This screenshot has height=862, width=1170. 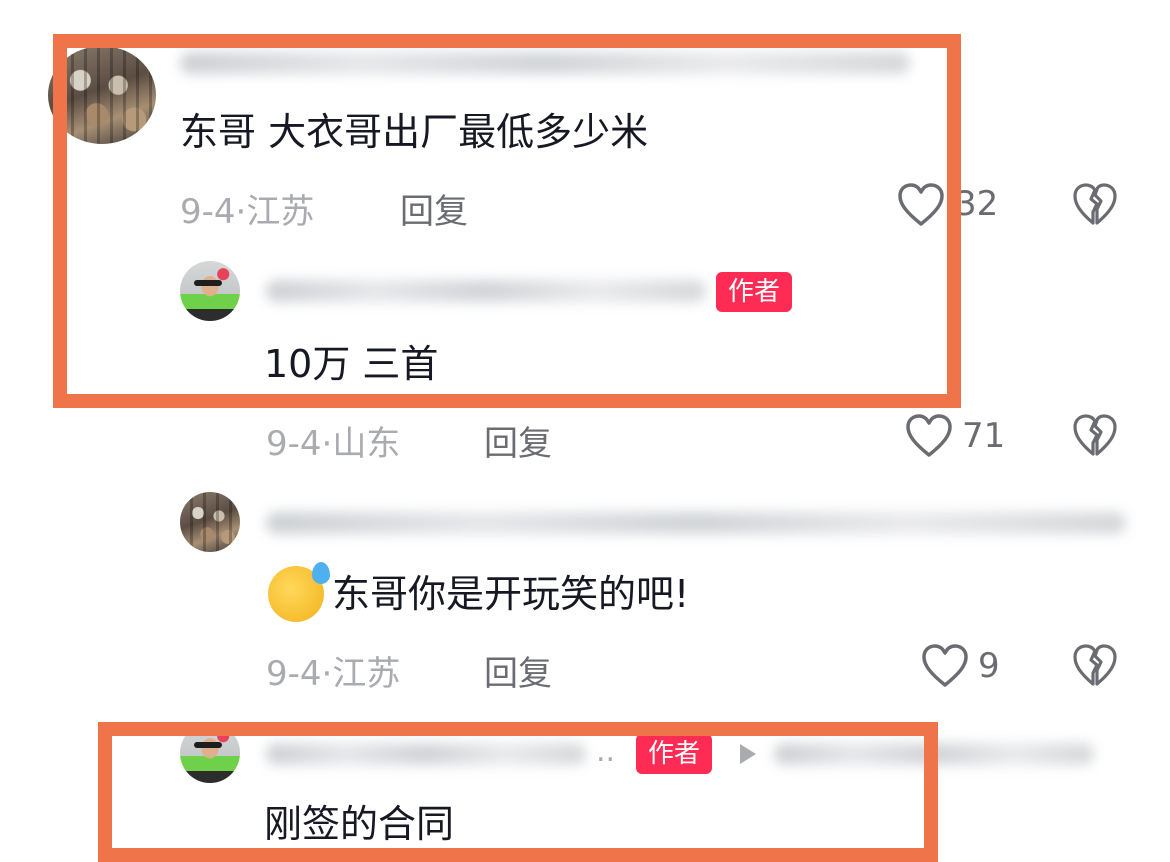 What do you see at coordinates (299, 592) in the screenshot?
I see `sweat-smile-emoji` at bounding box center [299, 592].